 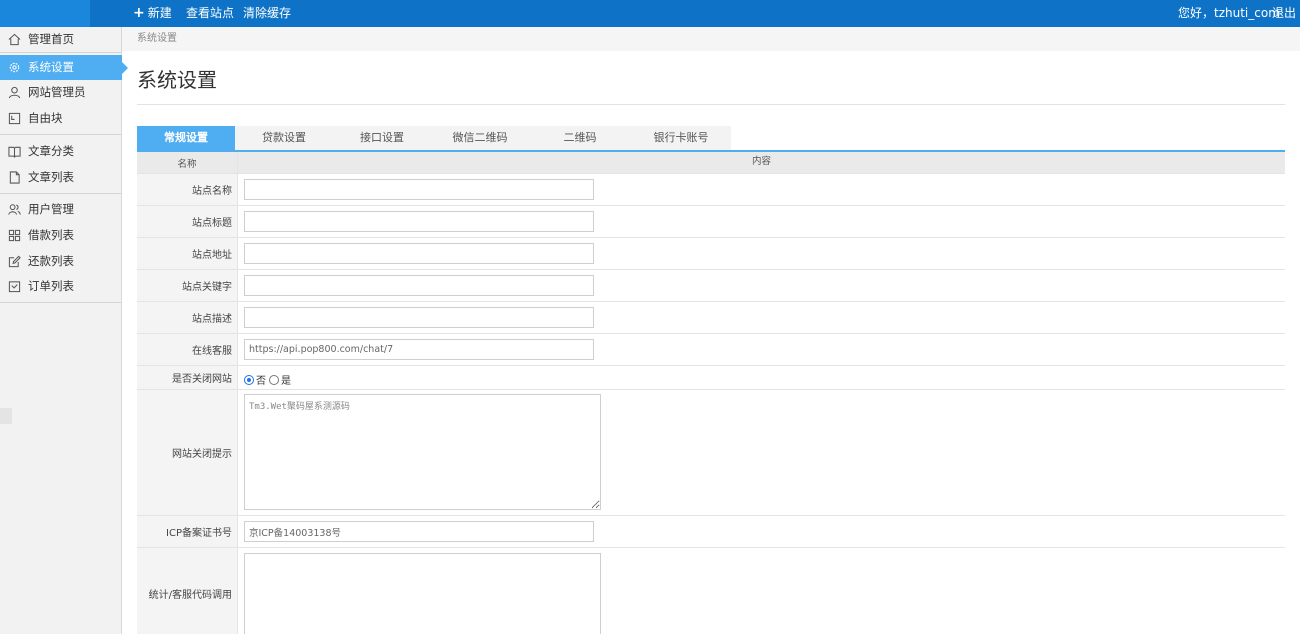 I want to click on logo, so click(x=45, y=13).